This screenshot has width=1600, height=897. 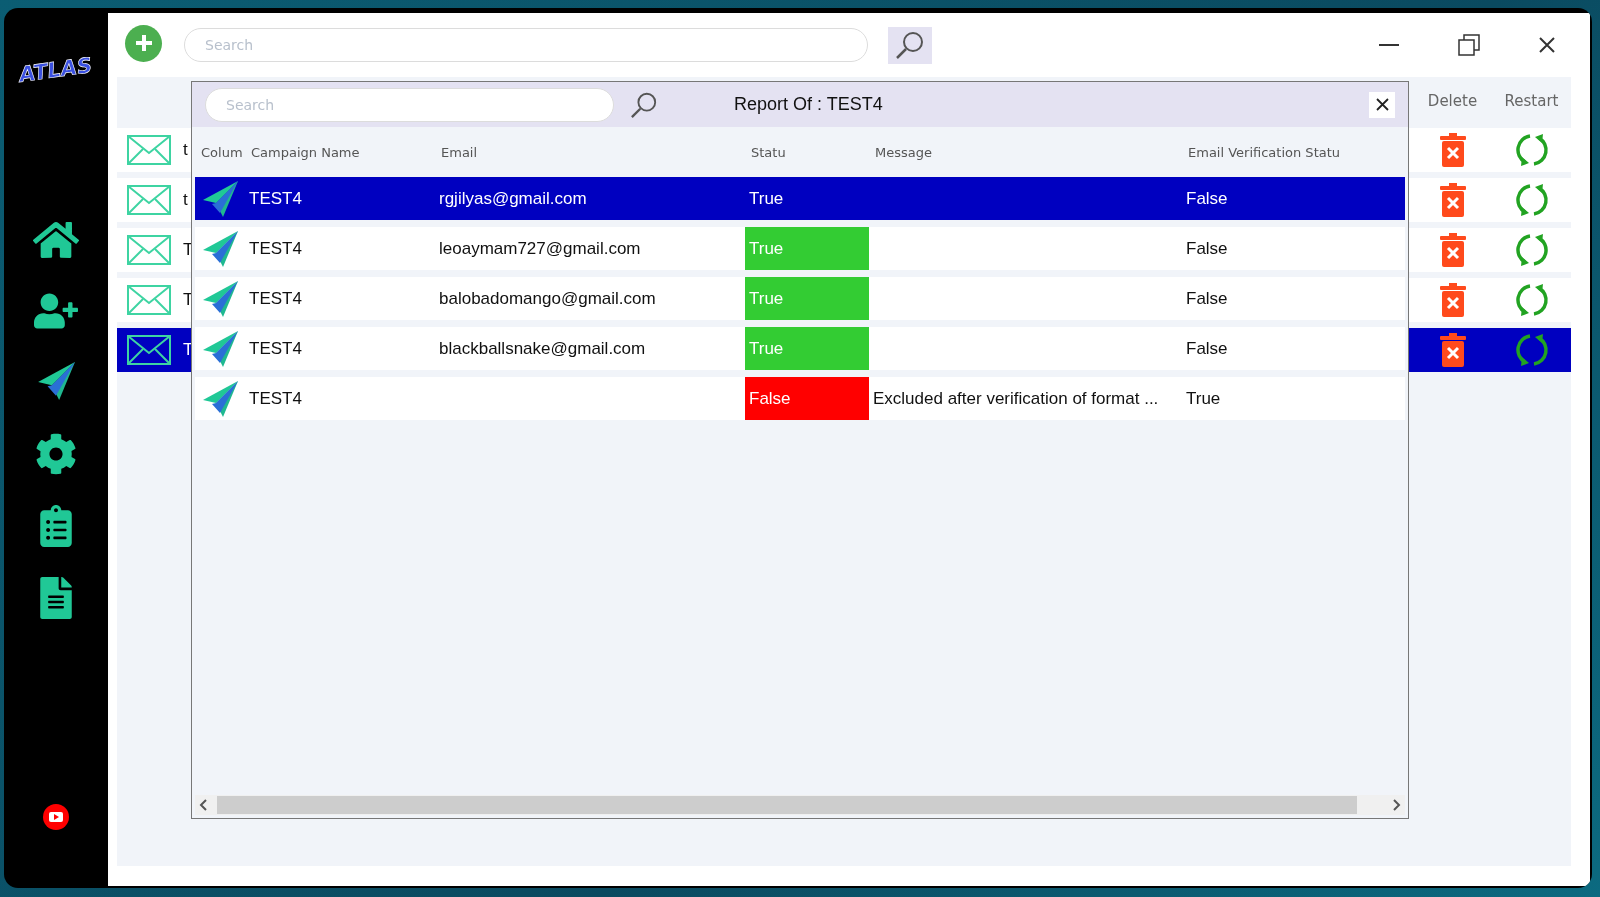 I want to click on column-header: Restart, so click(x=1531, y=101).